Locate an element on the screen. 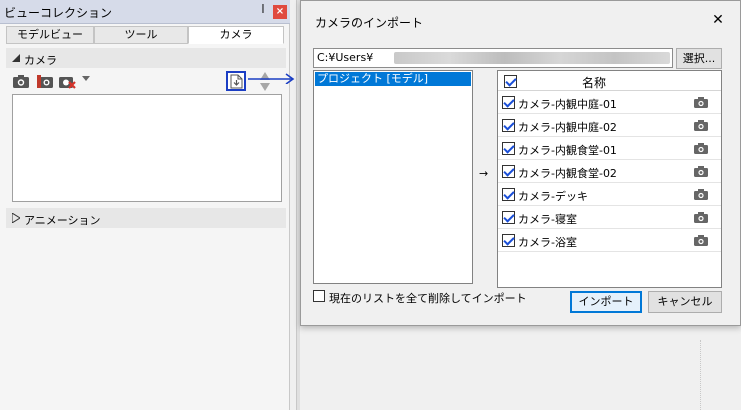 This screenshot has height=410, width=741. project-list-item: プロジェクト [モデル] is located at coordinates (393, 79).